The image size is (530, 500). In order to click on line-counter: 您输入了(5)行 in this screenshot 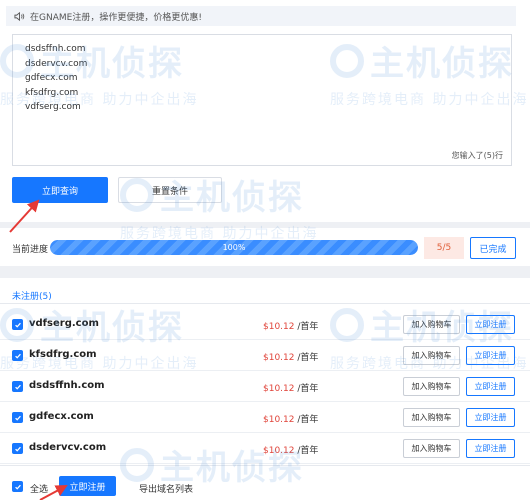, I will do `click(477, 155)`.